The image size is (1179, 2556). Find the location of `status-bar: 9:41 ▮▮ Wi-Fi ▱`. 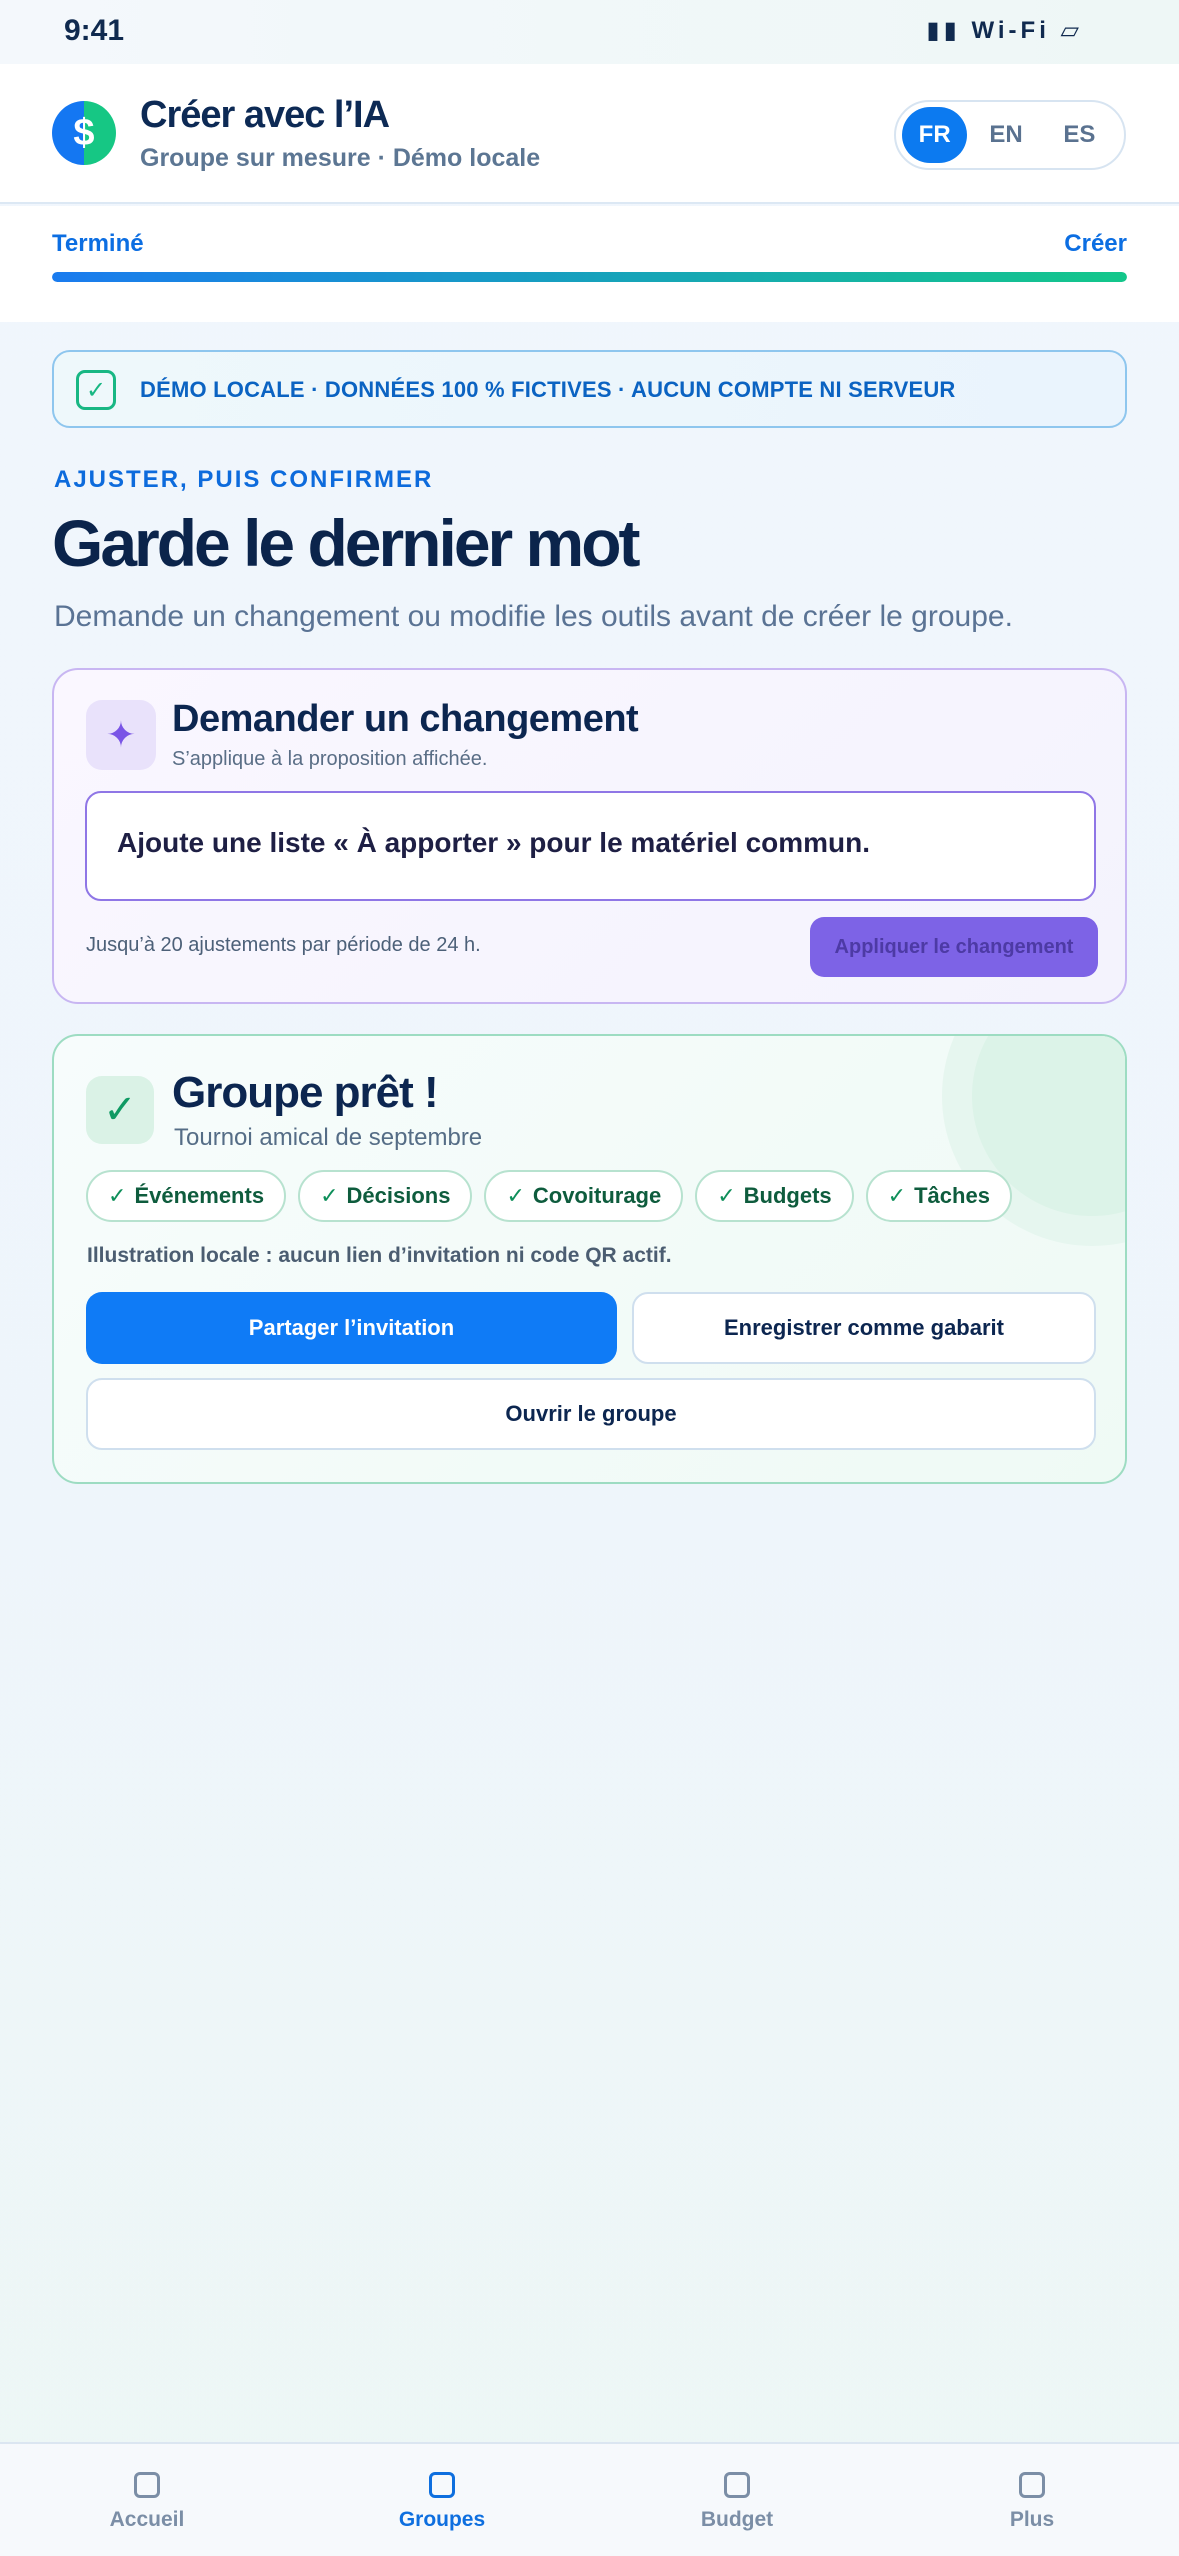

status-bar: 9:41 ▮▮ Wi-Fi ▱ is located at coordinates (589, 32).